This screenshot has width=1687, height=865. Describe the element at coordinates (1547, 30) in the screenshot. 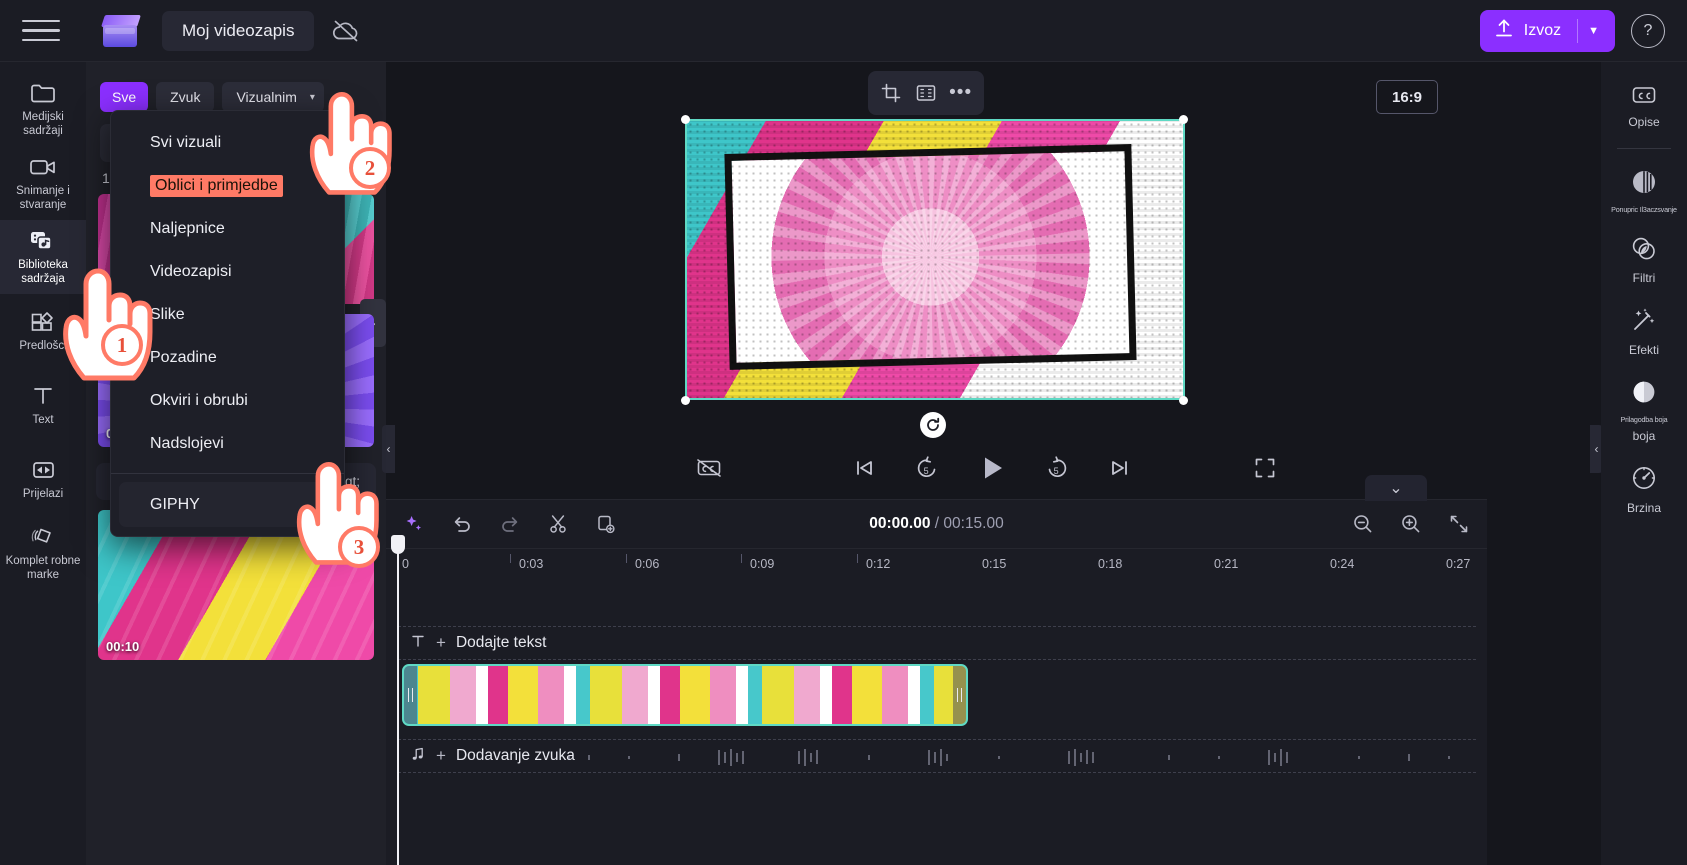

I see `export-button: Izvoz ▼` at that location.